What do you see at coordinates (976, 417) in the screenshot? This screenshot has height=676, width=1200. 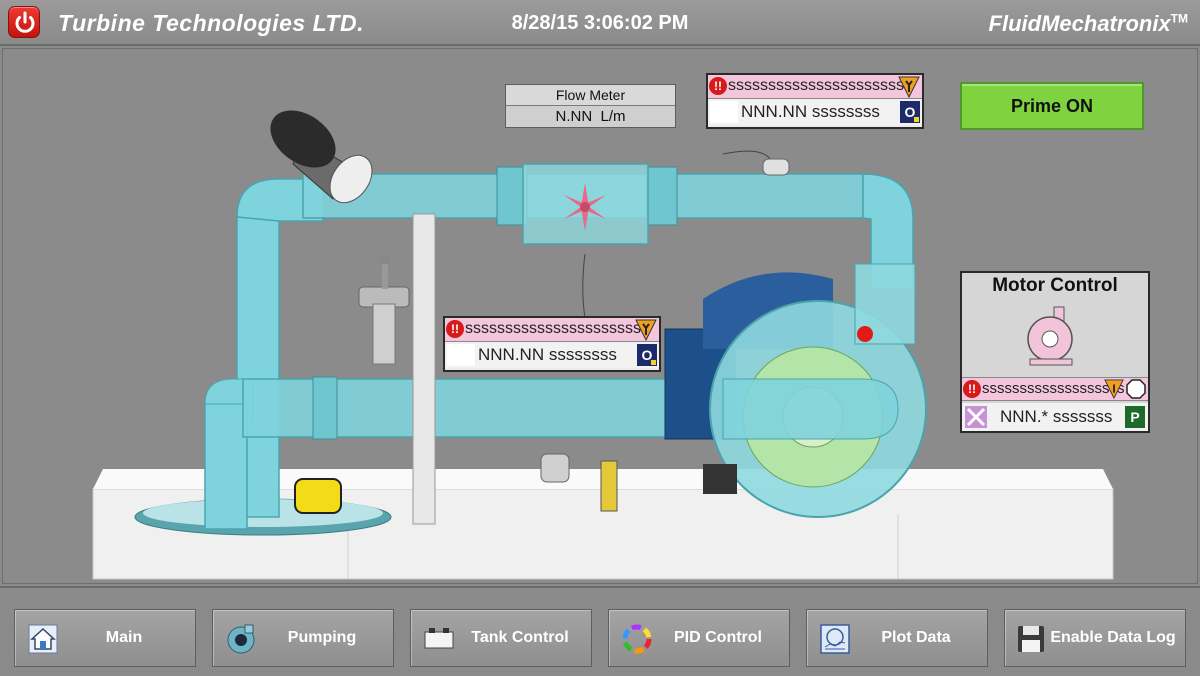 I see `motor-state-icon` at bounding box center [976, 417].